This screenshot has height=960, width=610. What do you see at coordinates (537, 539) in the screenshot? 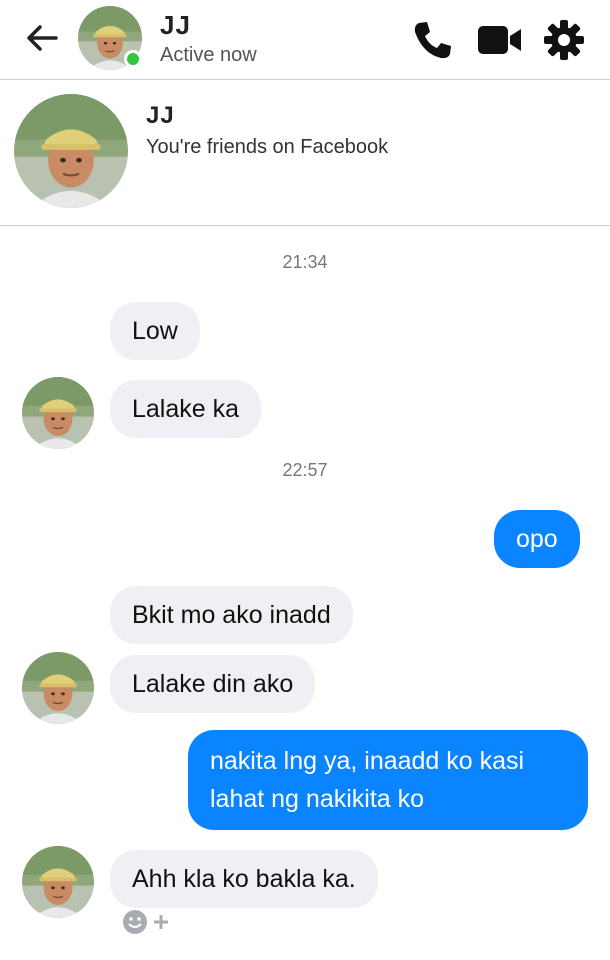
I see `outgoing-message: opo` at bounding box center [537, 539].